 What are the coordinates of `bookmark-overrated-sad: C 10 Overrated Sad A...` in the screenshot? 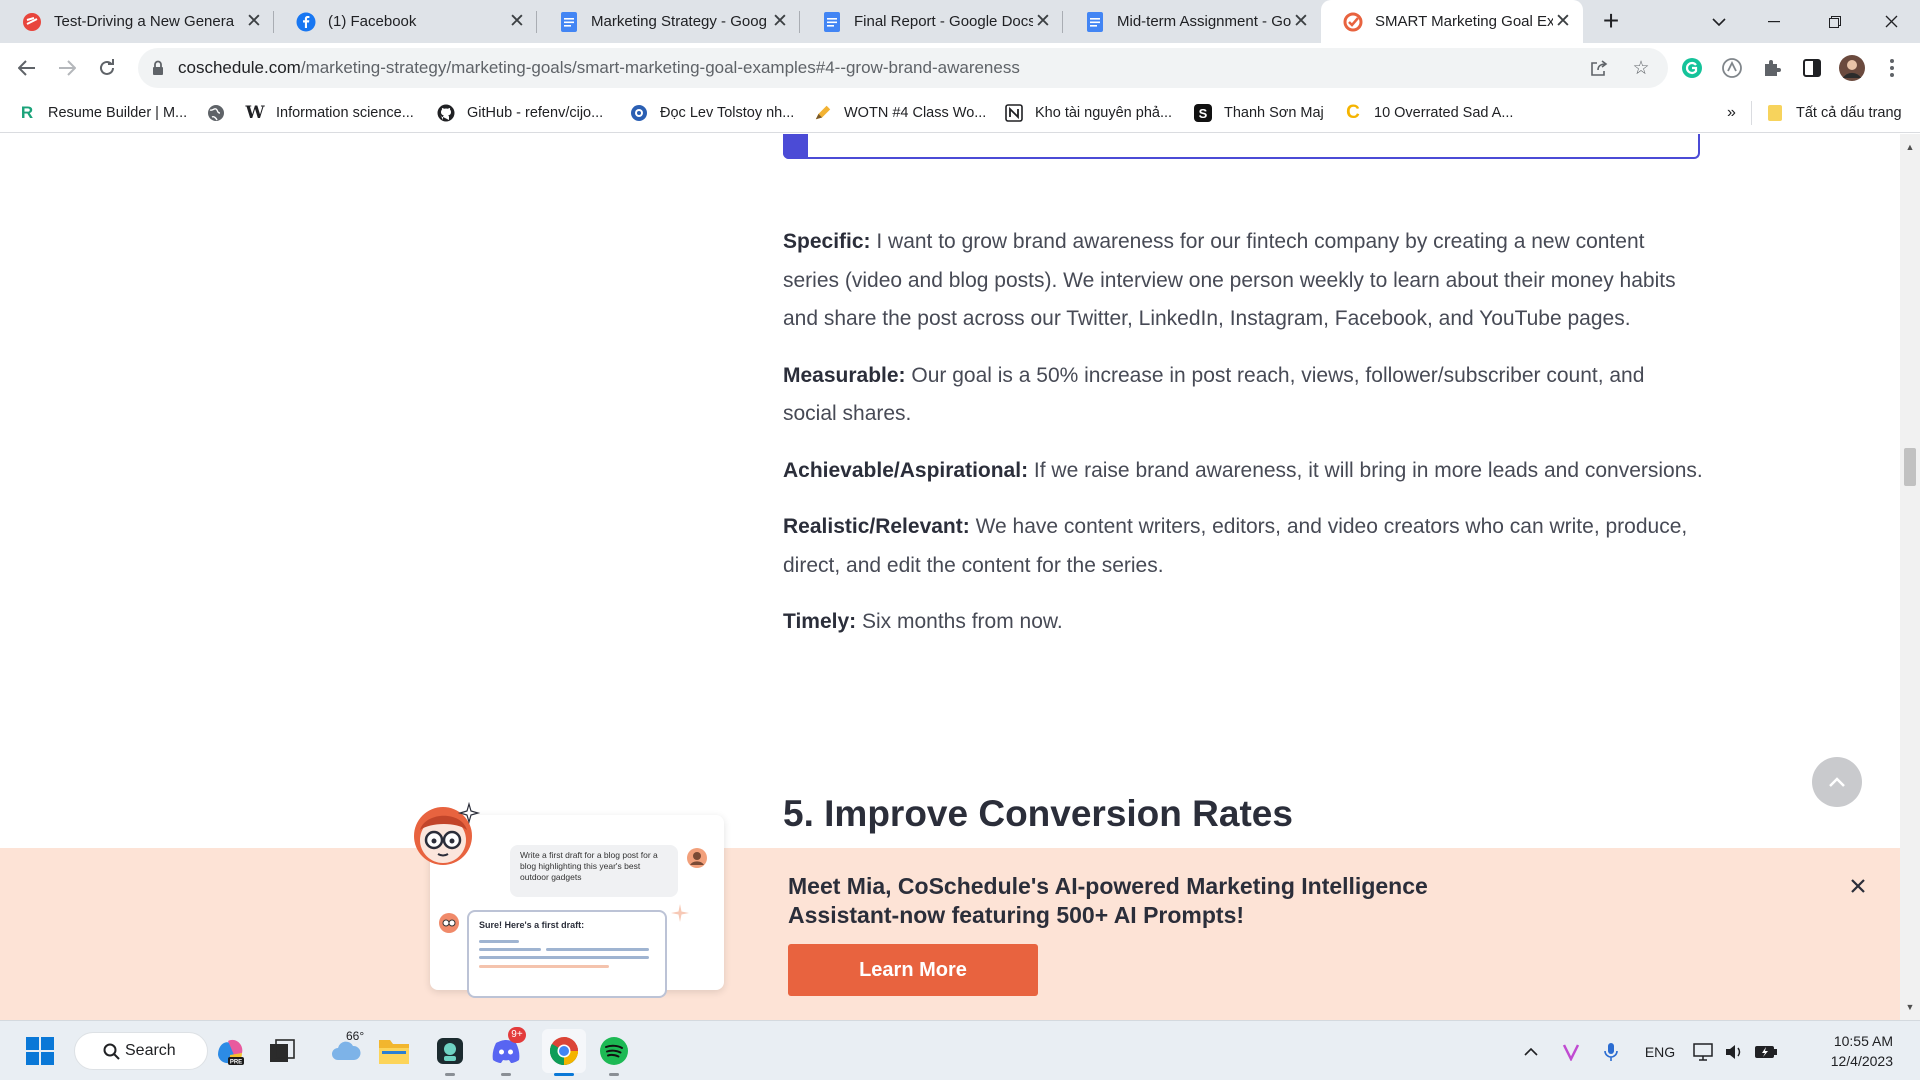 It's located at (1428, 113).